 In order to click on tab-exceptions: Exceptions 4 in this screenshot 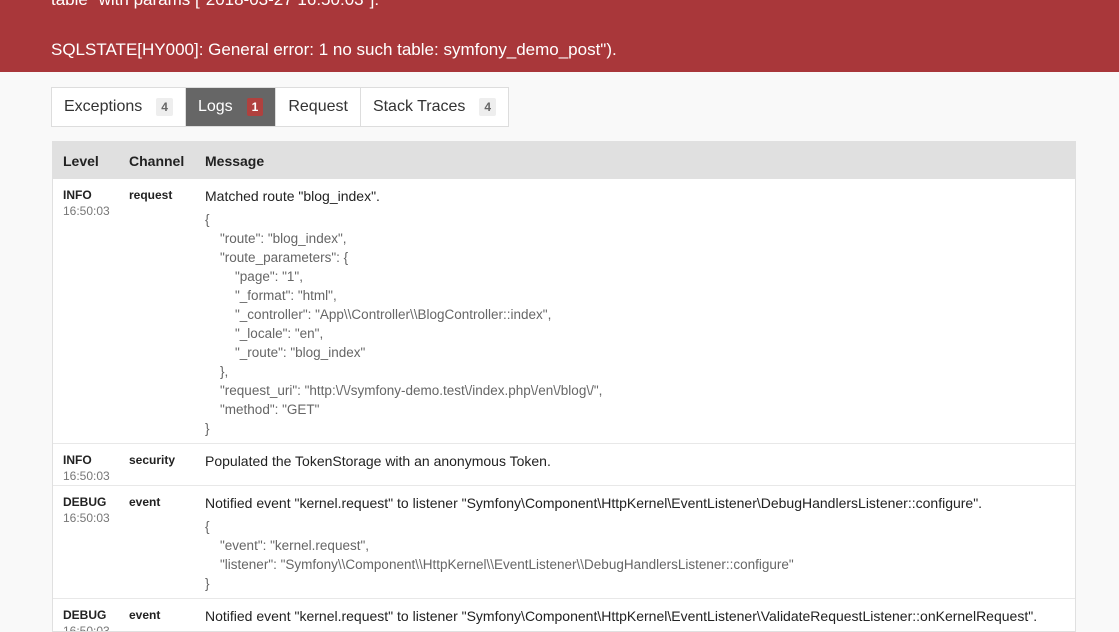, I will do `click(119, 107)`.